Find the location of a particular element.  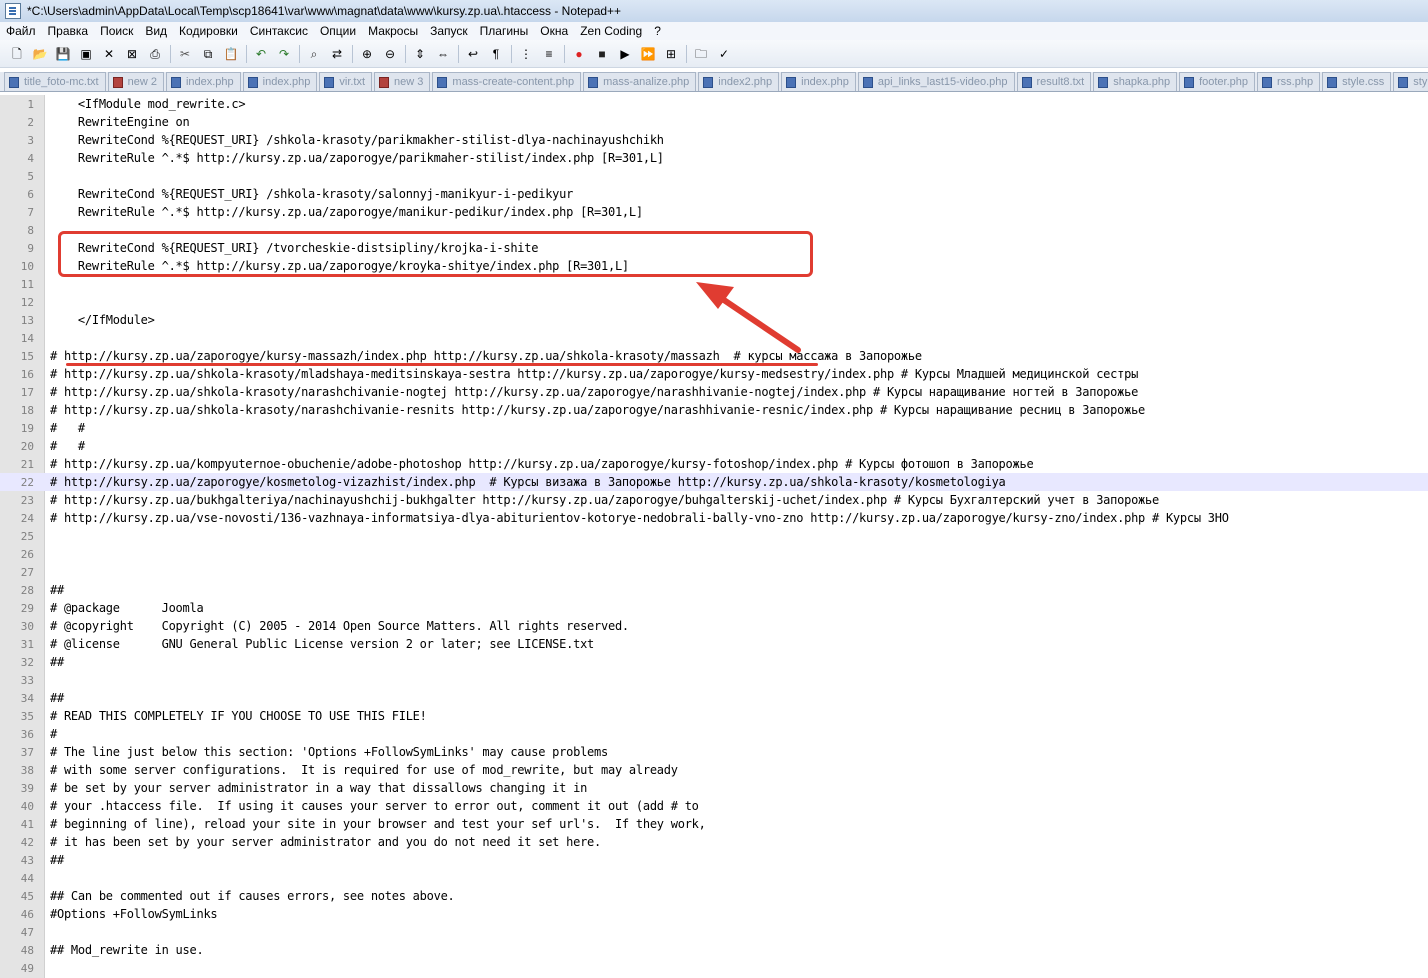

document-tab: rss.php is located at coordinates (1289, 81).